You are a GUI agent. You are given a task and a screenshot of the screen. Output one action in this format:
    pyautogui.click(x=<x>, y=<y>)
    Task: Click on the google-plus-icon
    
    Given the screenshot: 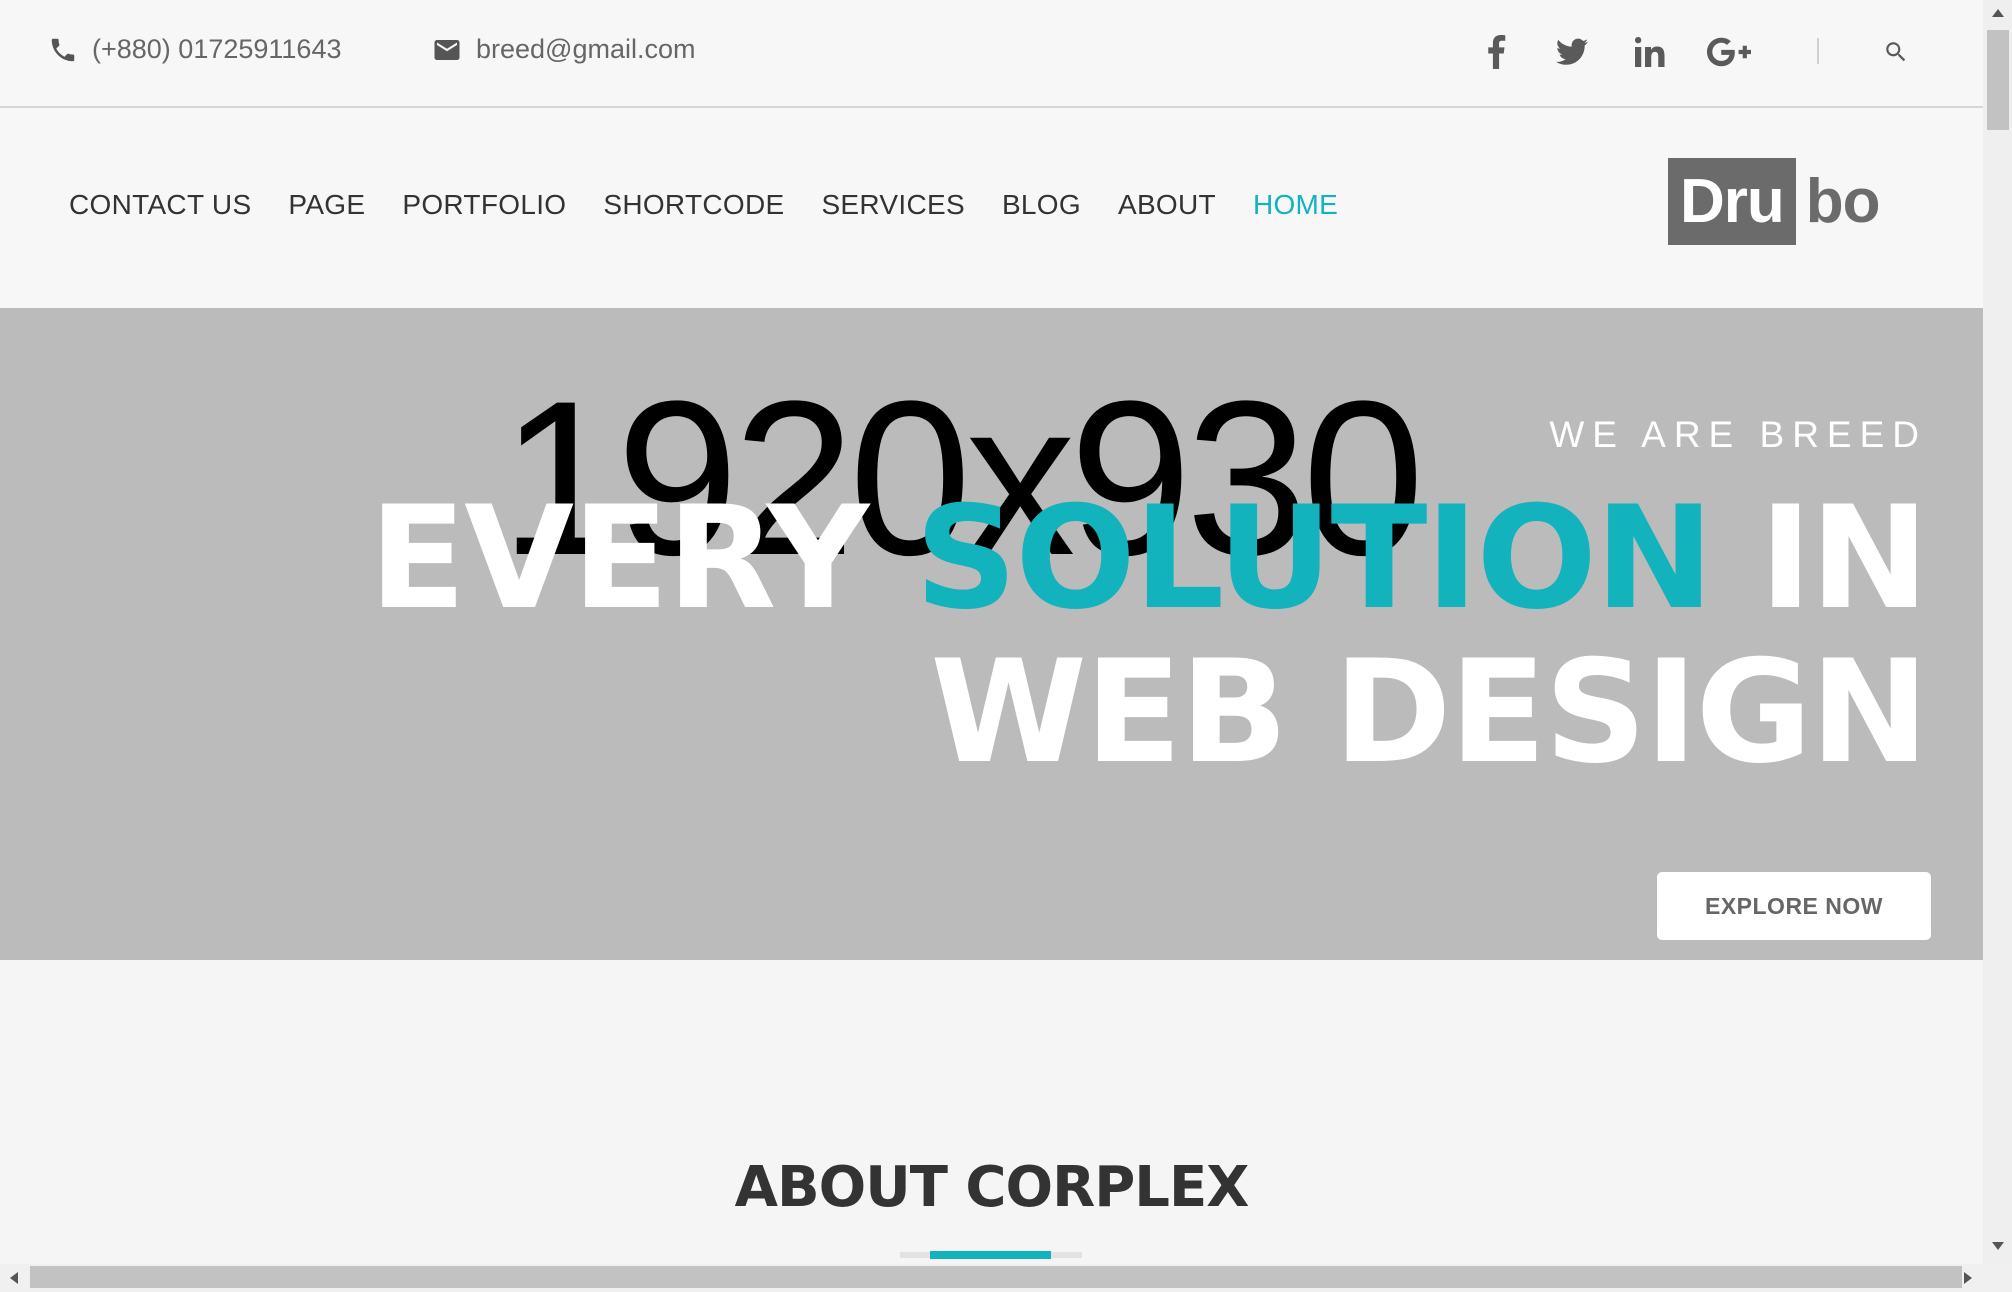 What is the action you would take?
    pyautogui.click(x=1729, y=52)
    